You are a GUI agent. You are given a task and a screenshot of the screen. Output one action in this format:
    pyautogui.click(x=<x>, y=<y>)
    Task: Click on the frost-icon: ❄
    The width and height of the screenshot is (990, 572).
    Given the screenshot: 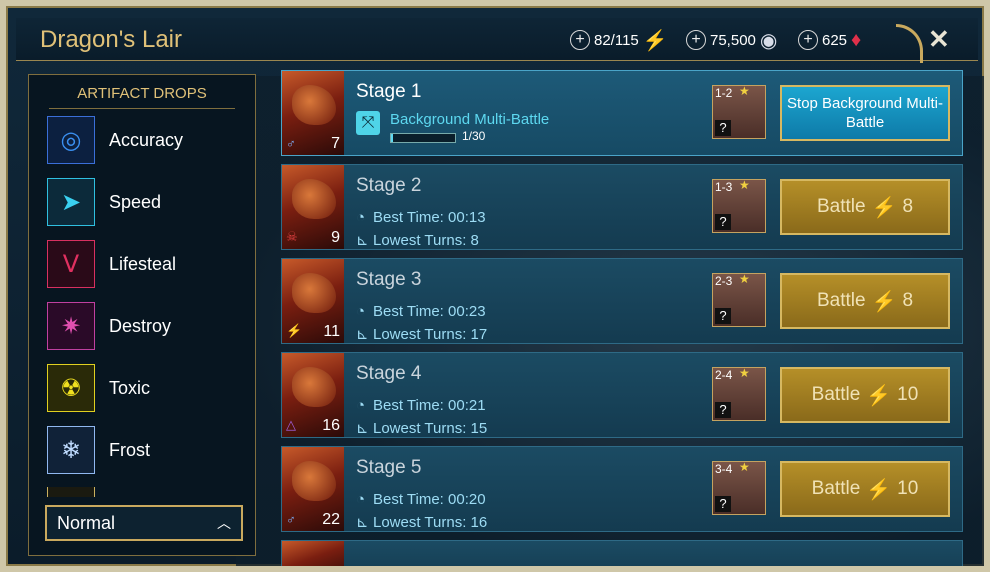 What is the action you would take?
    pyautogui.click(x=71, y=450)
    